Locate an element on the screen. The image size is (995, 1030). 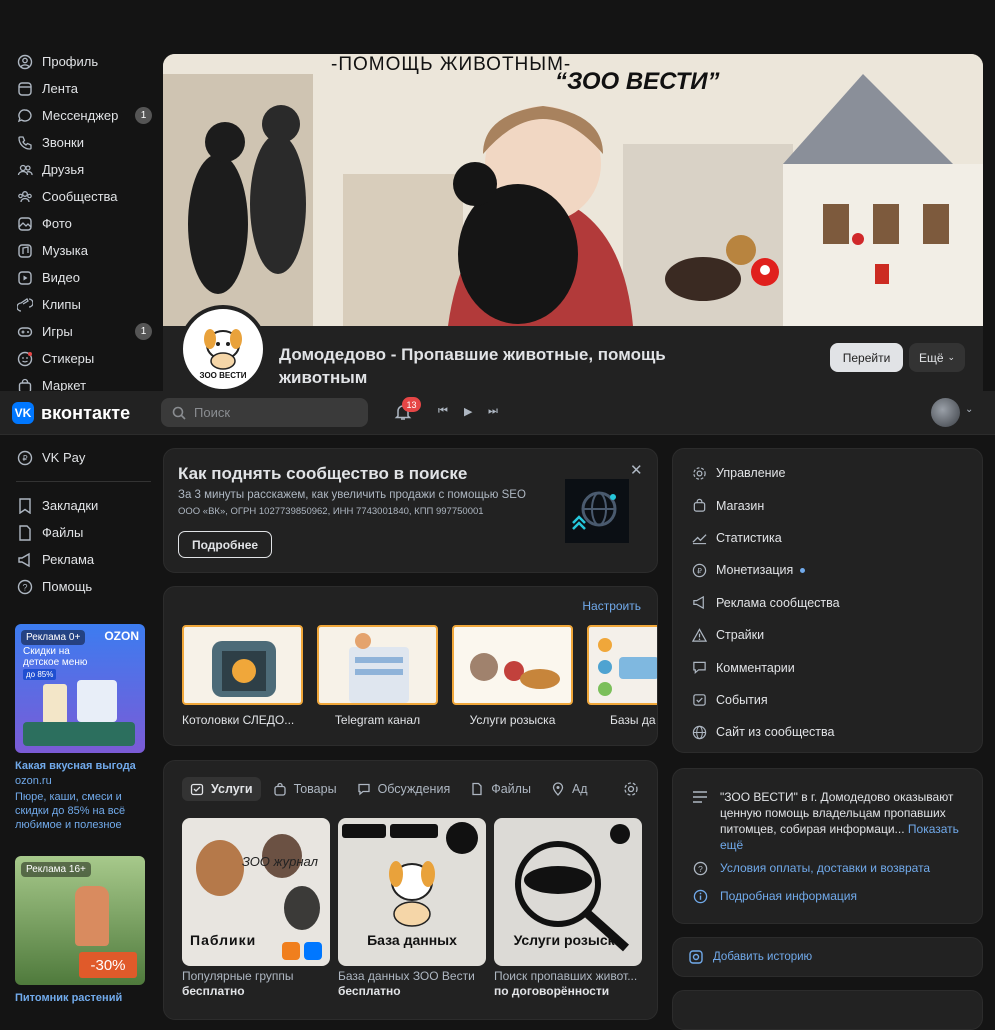
ad-domain: ozon.ru is located at coordinates (33, 781).